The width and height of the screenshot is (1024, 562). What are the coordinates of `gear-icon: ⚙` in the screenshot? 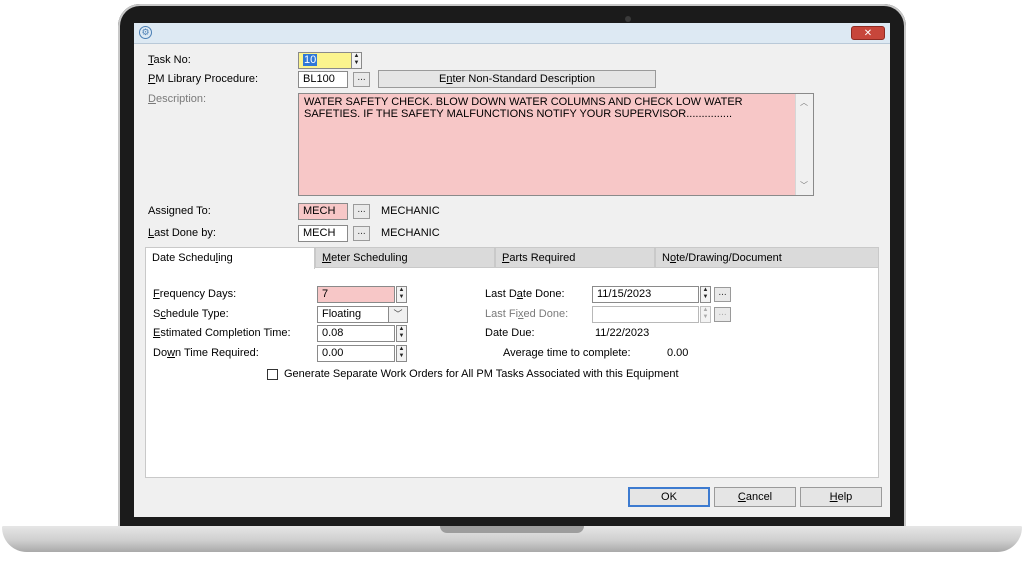 It's located at (145, 32).